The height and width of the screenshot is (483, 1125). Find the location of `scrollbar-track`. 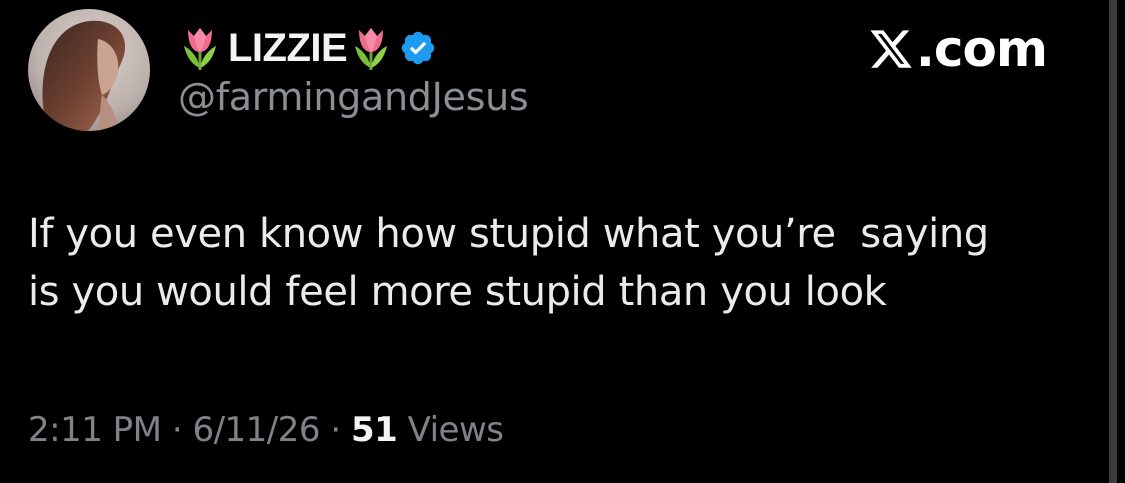

scrollbar-track is located at coordinates (1113, 241).